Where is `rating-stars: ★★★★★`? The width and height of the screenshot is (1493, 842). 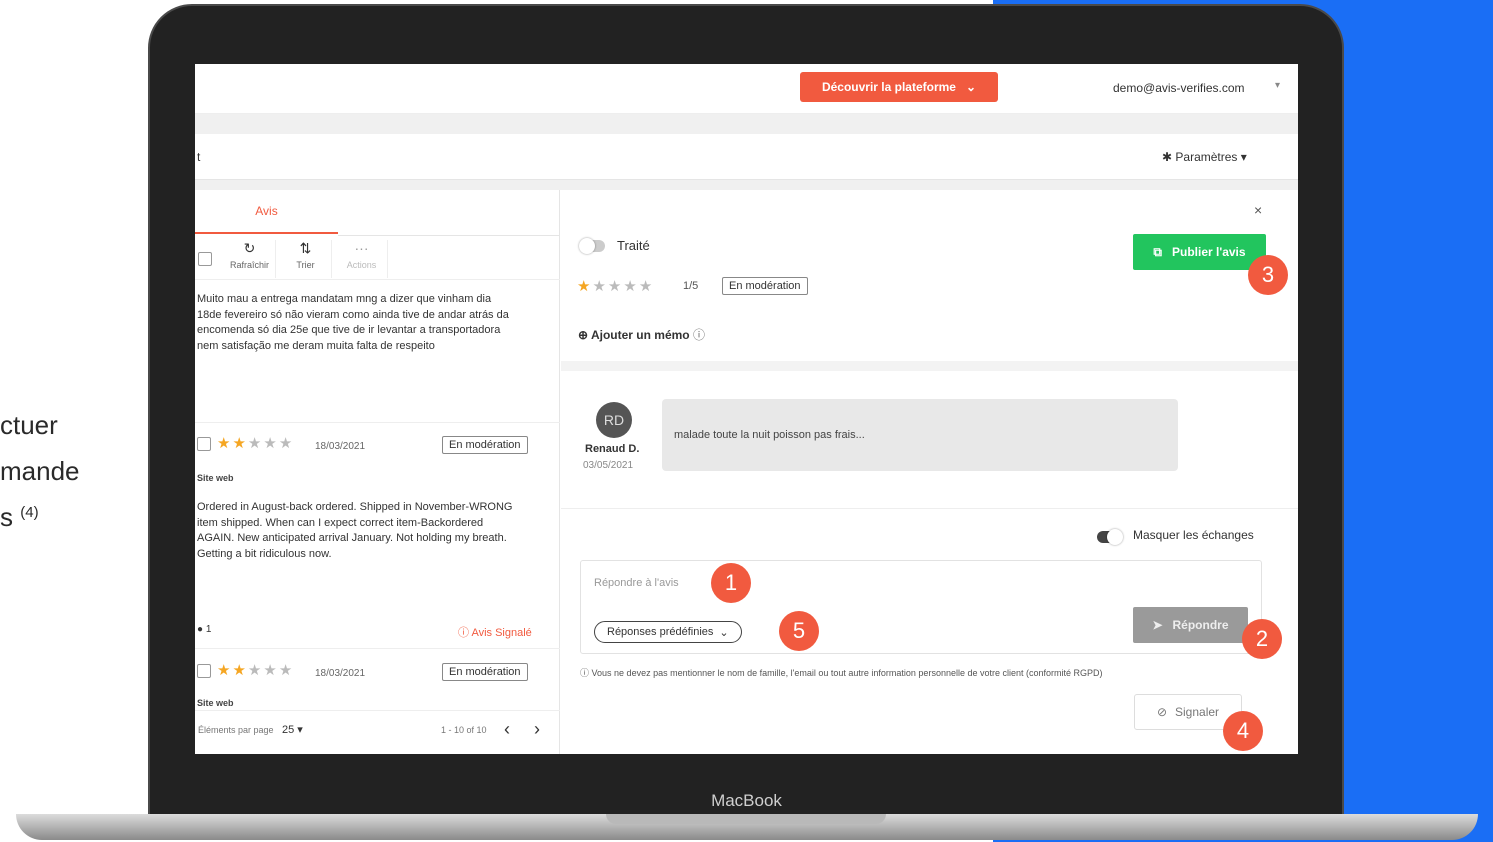 rating-stars: ★★★★★ is located at coordinates (615, 286).